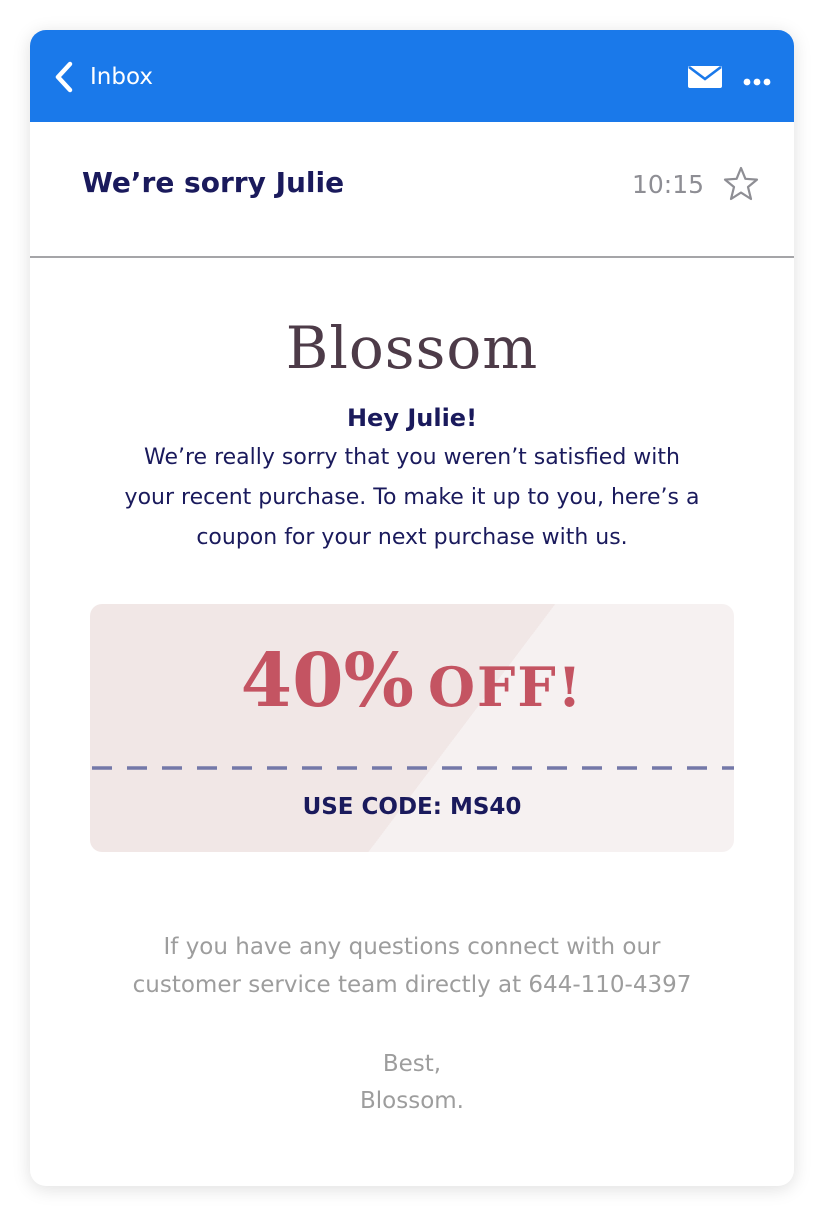  I want to click on coupon-offer: 40% OFF!, so click(412, 681).